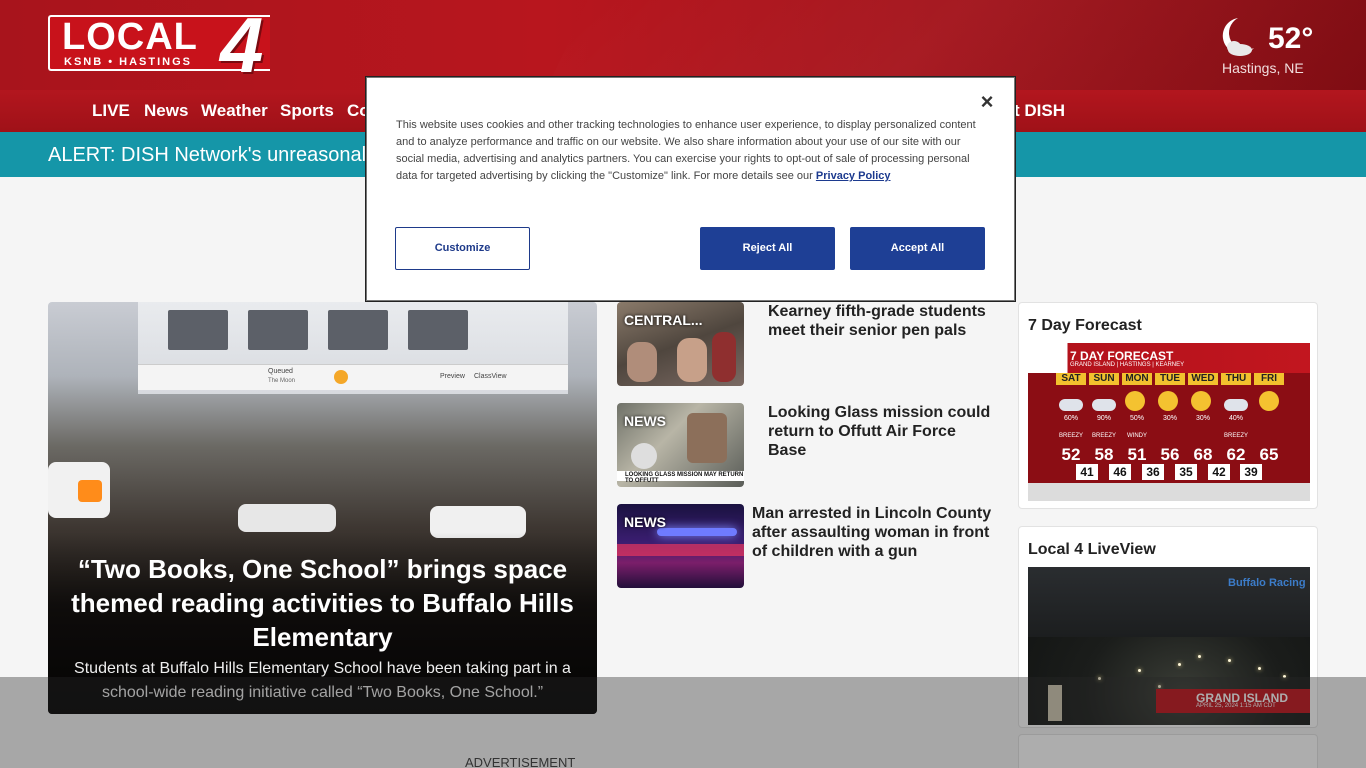 Image resolution: width=1366 pixels, height=768 pixels. I want to click on forecast-low: 35, so click(1186, 472).